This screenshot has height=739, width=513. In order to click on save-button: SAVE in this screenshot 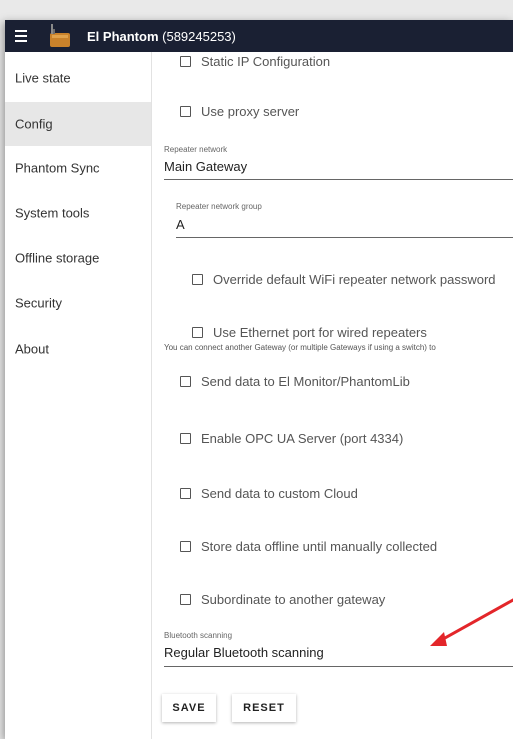, I will do `click(189, 708)`.